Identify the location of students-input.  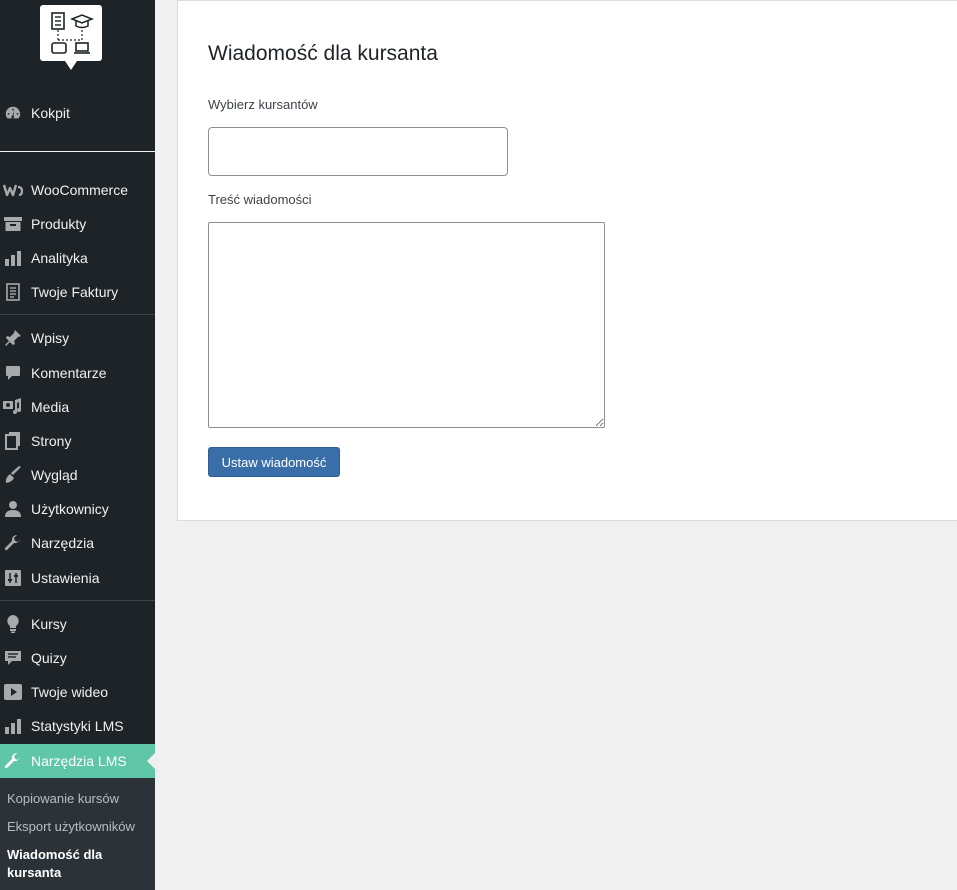
(358, 151).